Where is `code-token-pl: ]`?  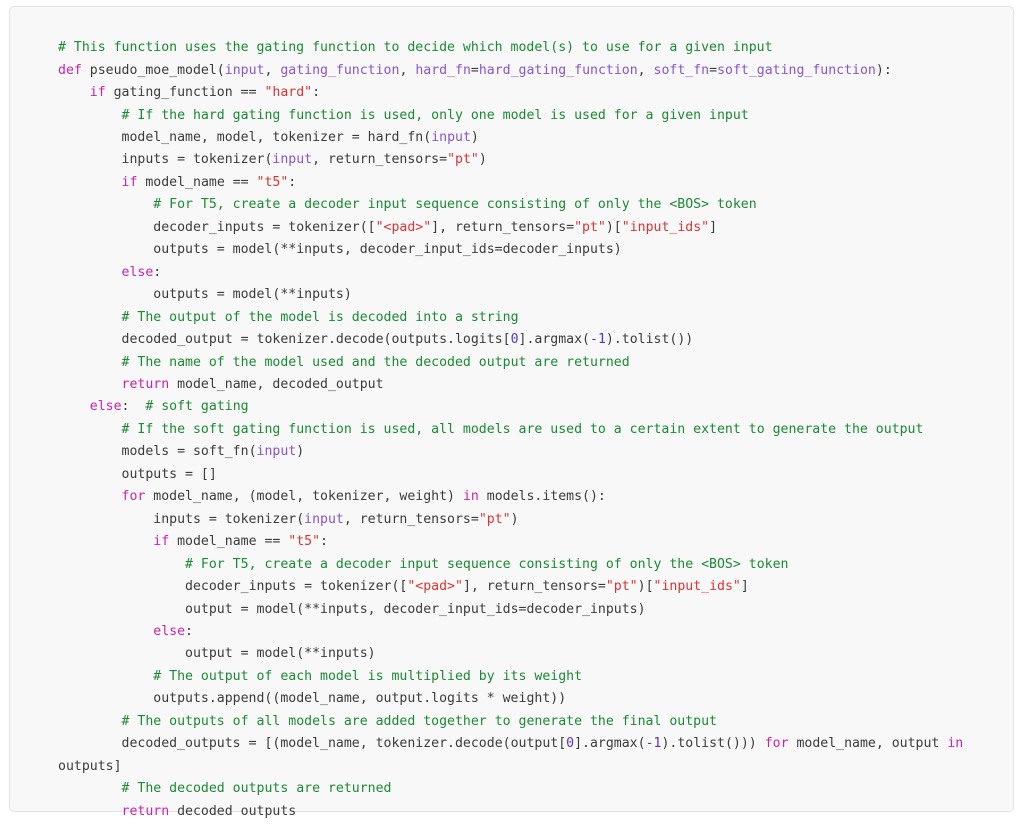 code-token-pl: ] is located at coordinates (713, 227).